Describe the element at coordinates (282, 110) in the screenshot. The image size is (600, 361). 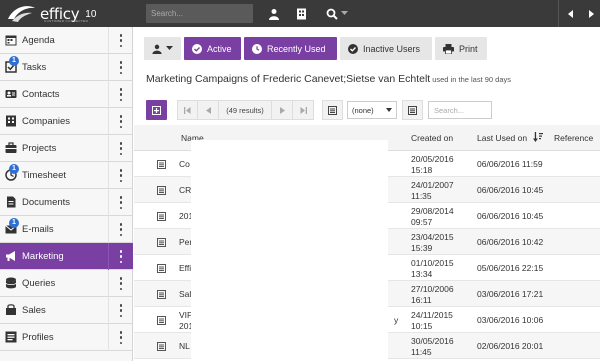
I see `next-page-button` at that location.